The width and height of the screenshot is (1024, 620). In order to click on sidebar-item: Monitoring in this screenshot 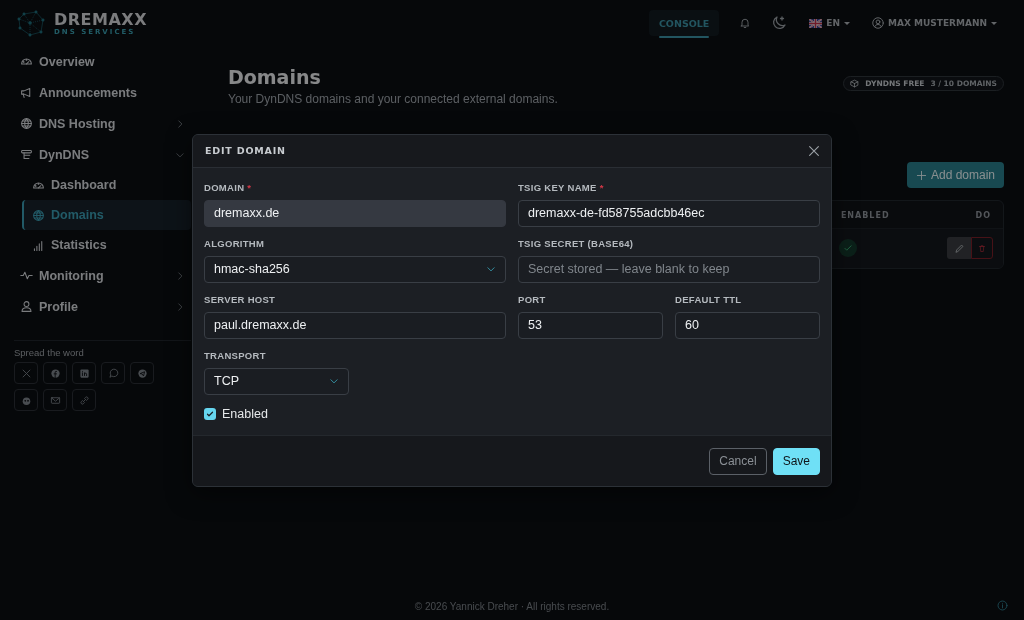, I will do `click(102, 275)`.